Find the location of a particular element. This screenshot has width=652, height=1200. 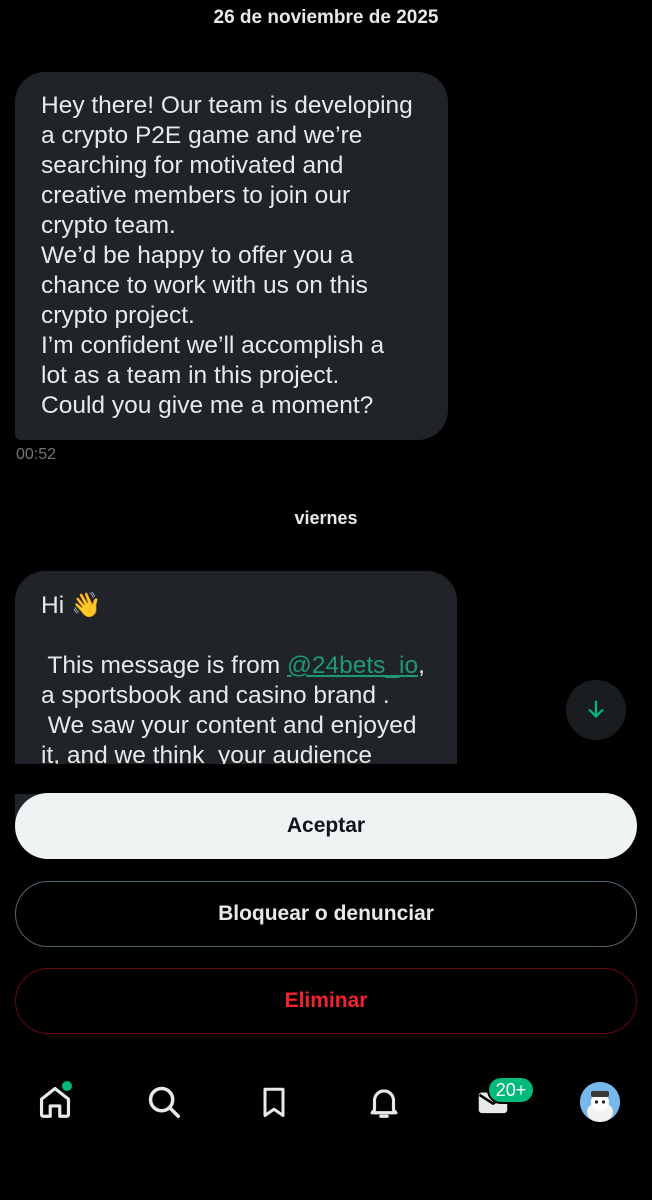

message-line: This message is from @24bets_io, is located at coordinates (236, 666).